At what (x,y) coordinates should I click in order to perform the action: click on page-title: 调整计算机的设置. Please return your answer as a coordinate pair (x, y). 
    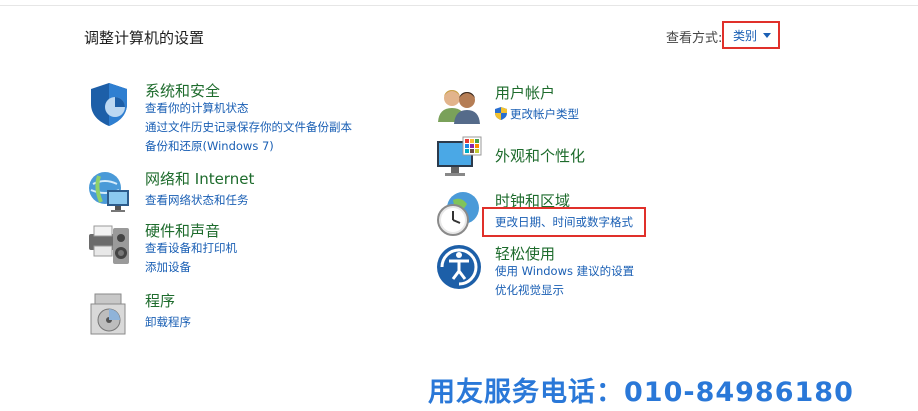
    Looking at the image, I should click on (144, 38).